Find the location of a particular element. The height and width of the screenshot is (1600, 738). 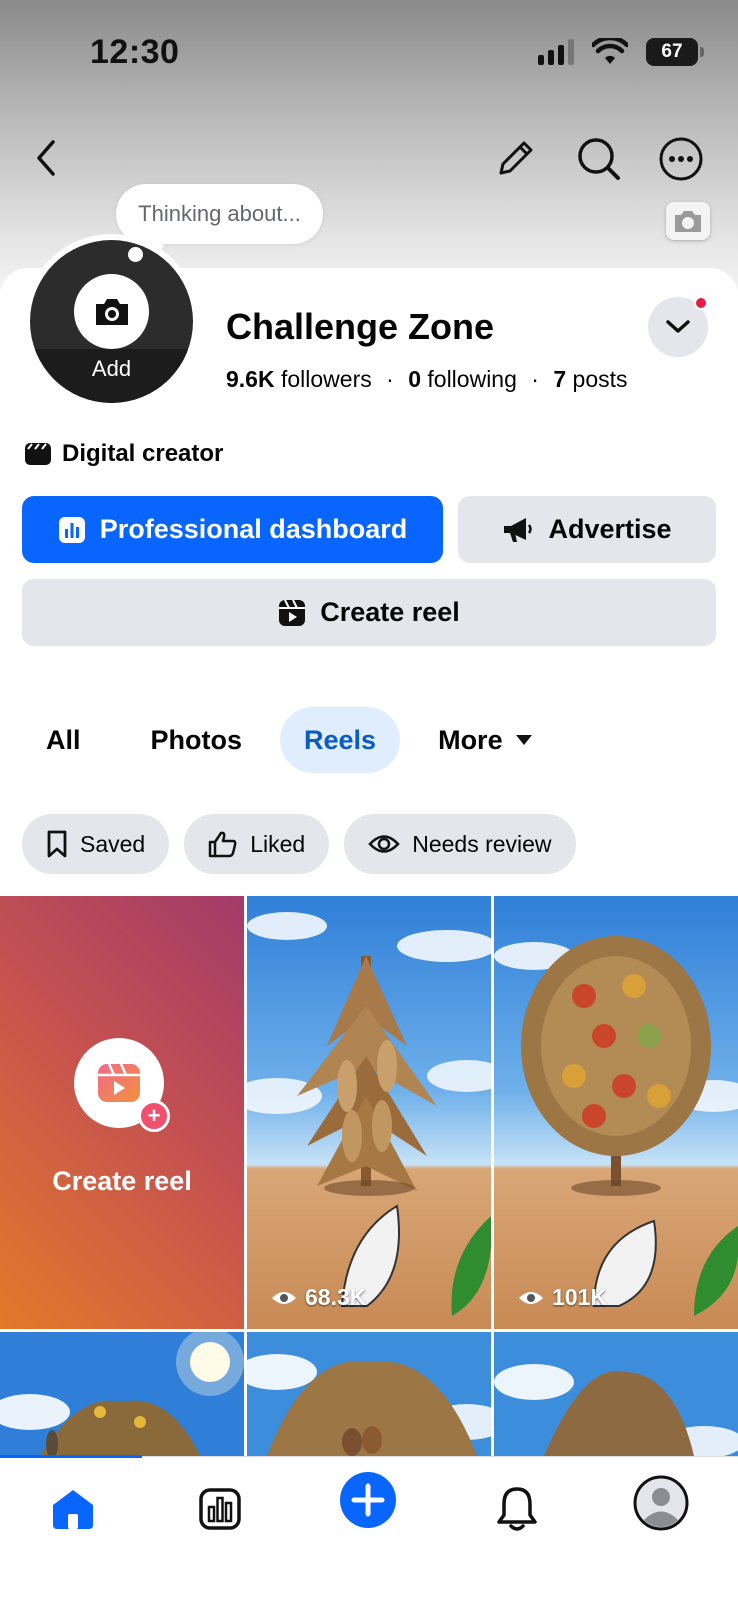

avatar-icon is located at coordinates (661, 1503).